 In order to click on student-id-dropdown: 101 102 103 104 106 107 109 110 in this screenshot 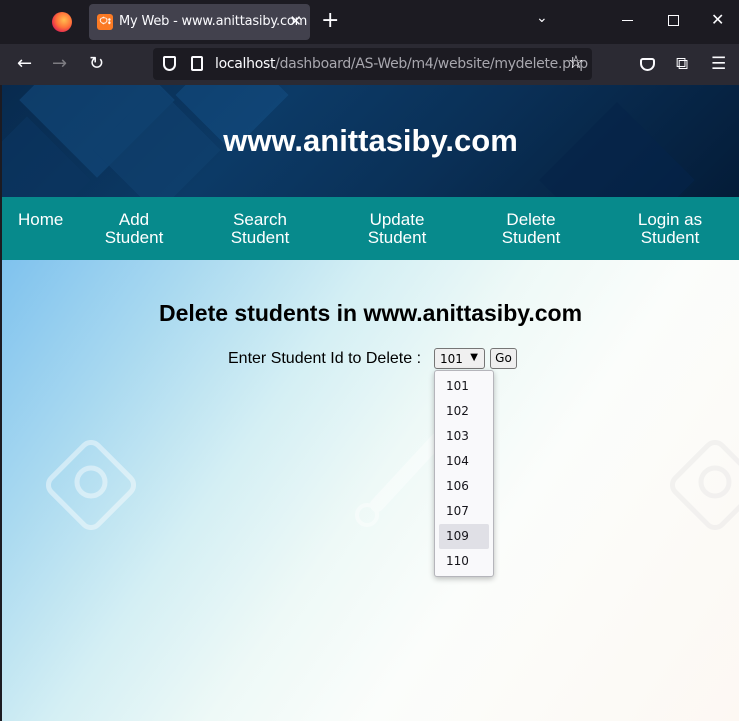, I will do `click(464, 473)`.